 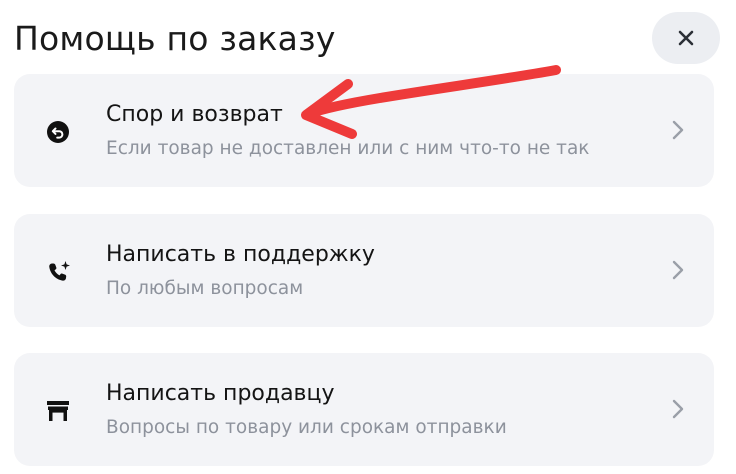 I want to click on page-title: Помощь по заказу, so click(x=175, y=38).